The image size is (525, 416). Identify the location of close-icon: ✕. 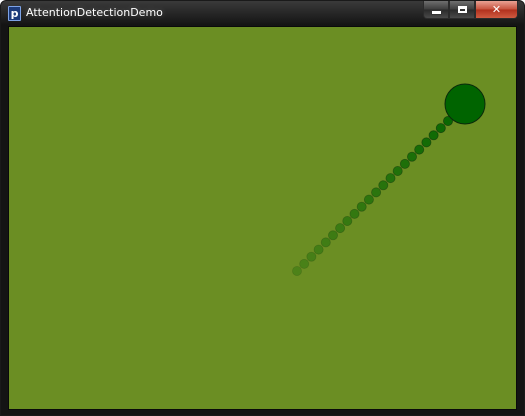
(496, 9).